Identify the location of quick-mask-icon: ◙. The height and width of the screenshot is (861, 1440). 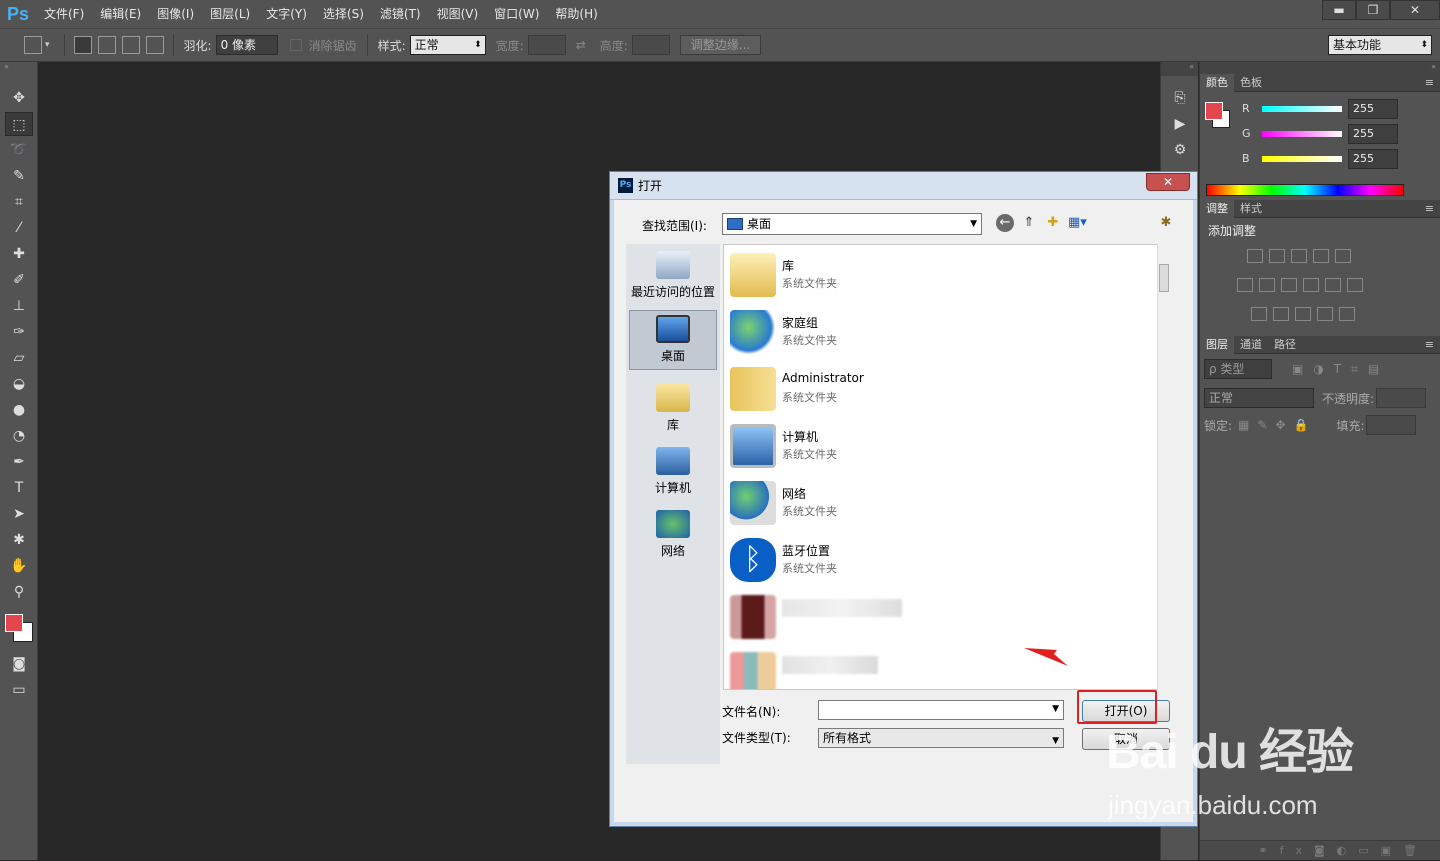
(19, 664).